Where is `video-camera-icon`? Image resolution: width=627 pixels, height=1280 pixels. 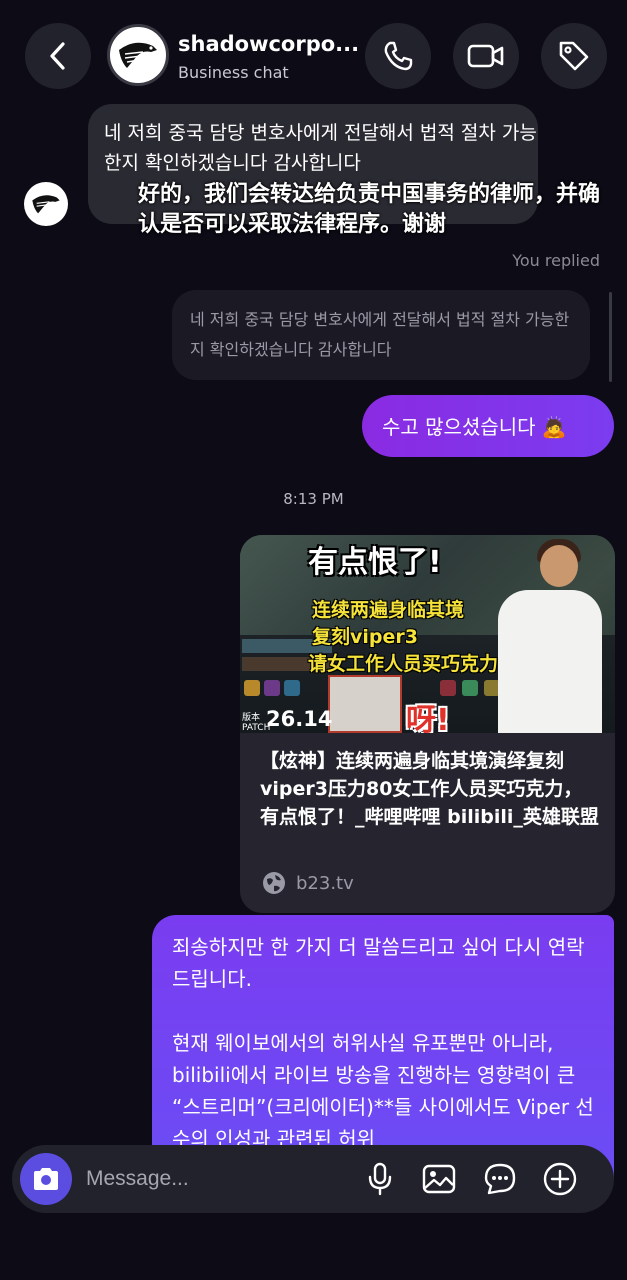
video-camera-icon is located at coordinates (485, 56).